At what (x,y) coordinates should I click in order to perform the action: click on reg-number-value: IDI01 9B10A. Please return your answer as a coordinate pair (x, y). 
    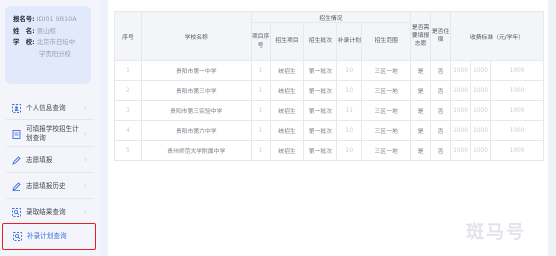
    Looking at the image, I should click on (56, 19).